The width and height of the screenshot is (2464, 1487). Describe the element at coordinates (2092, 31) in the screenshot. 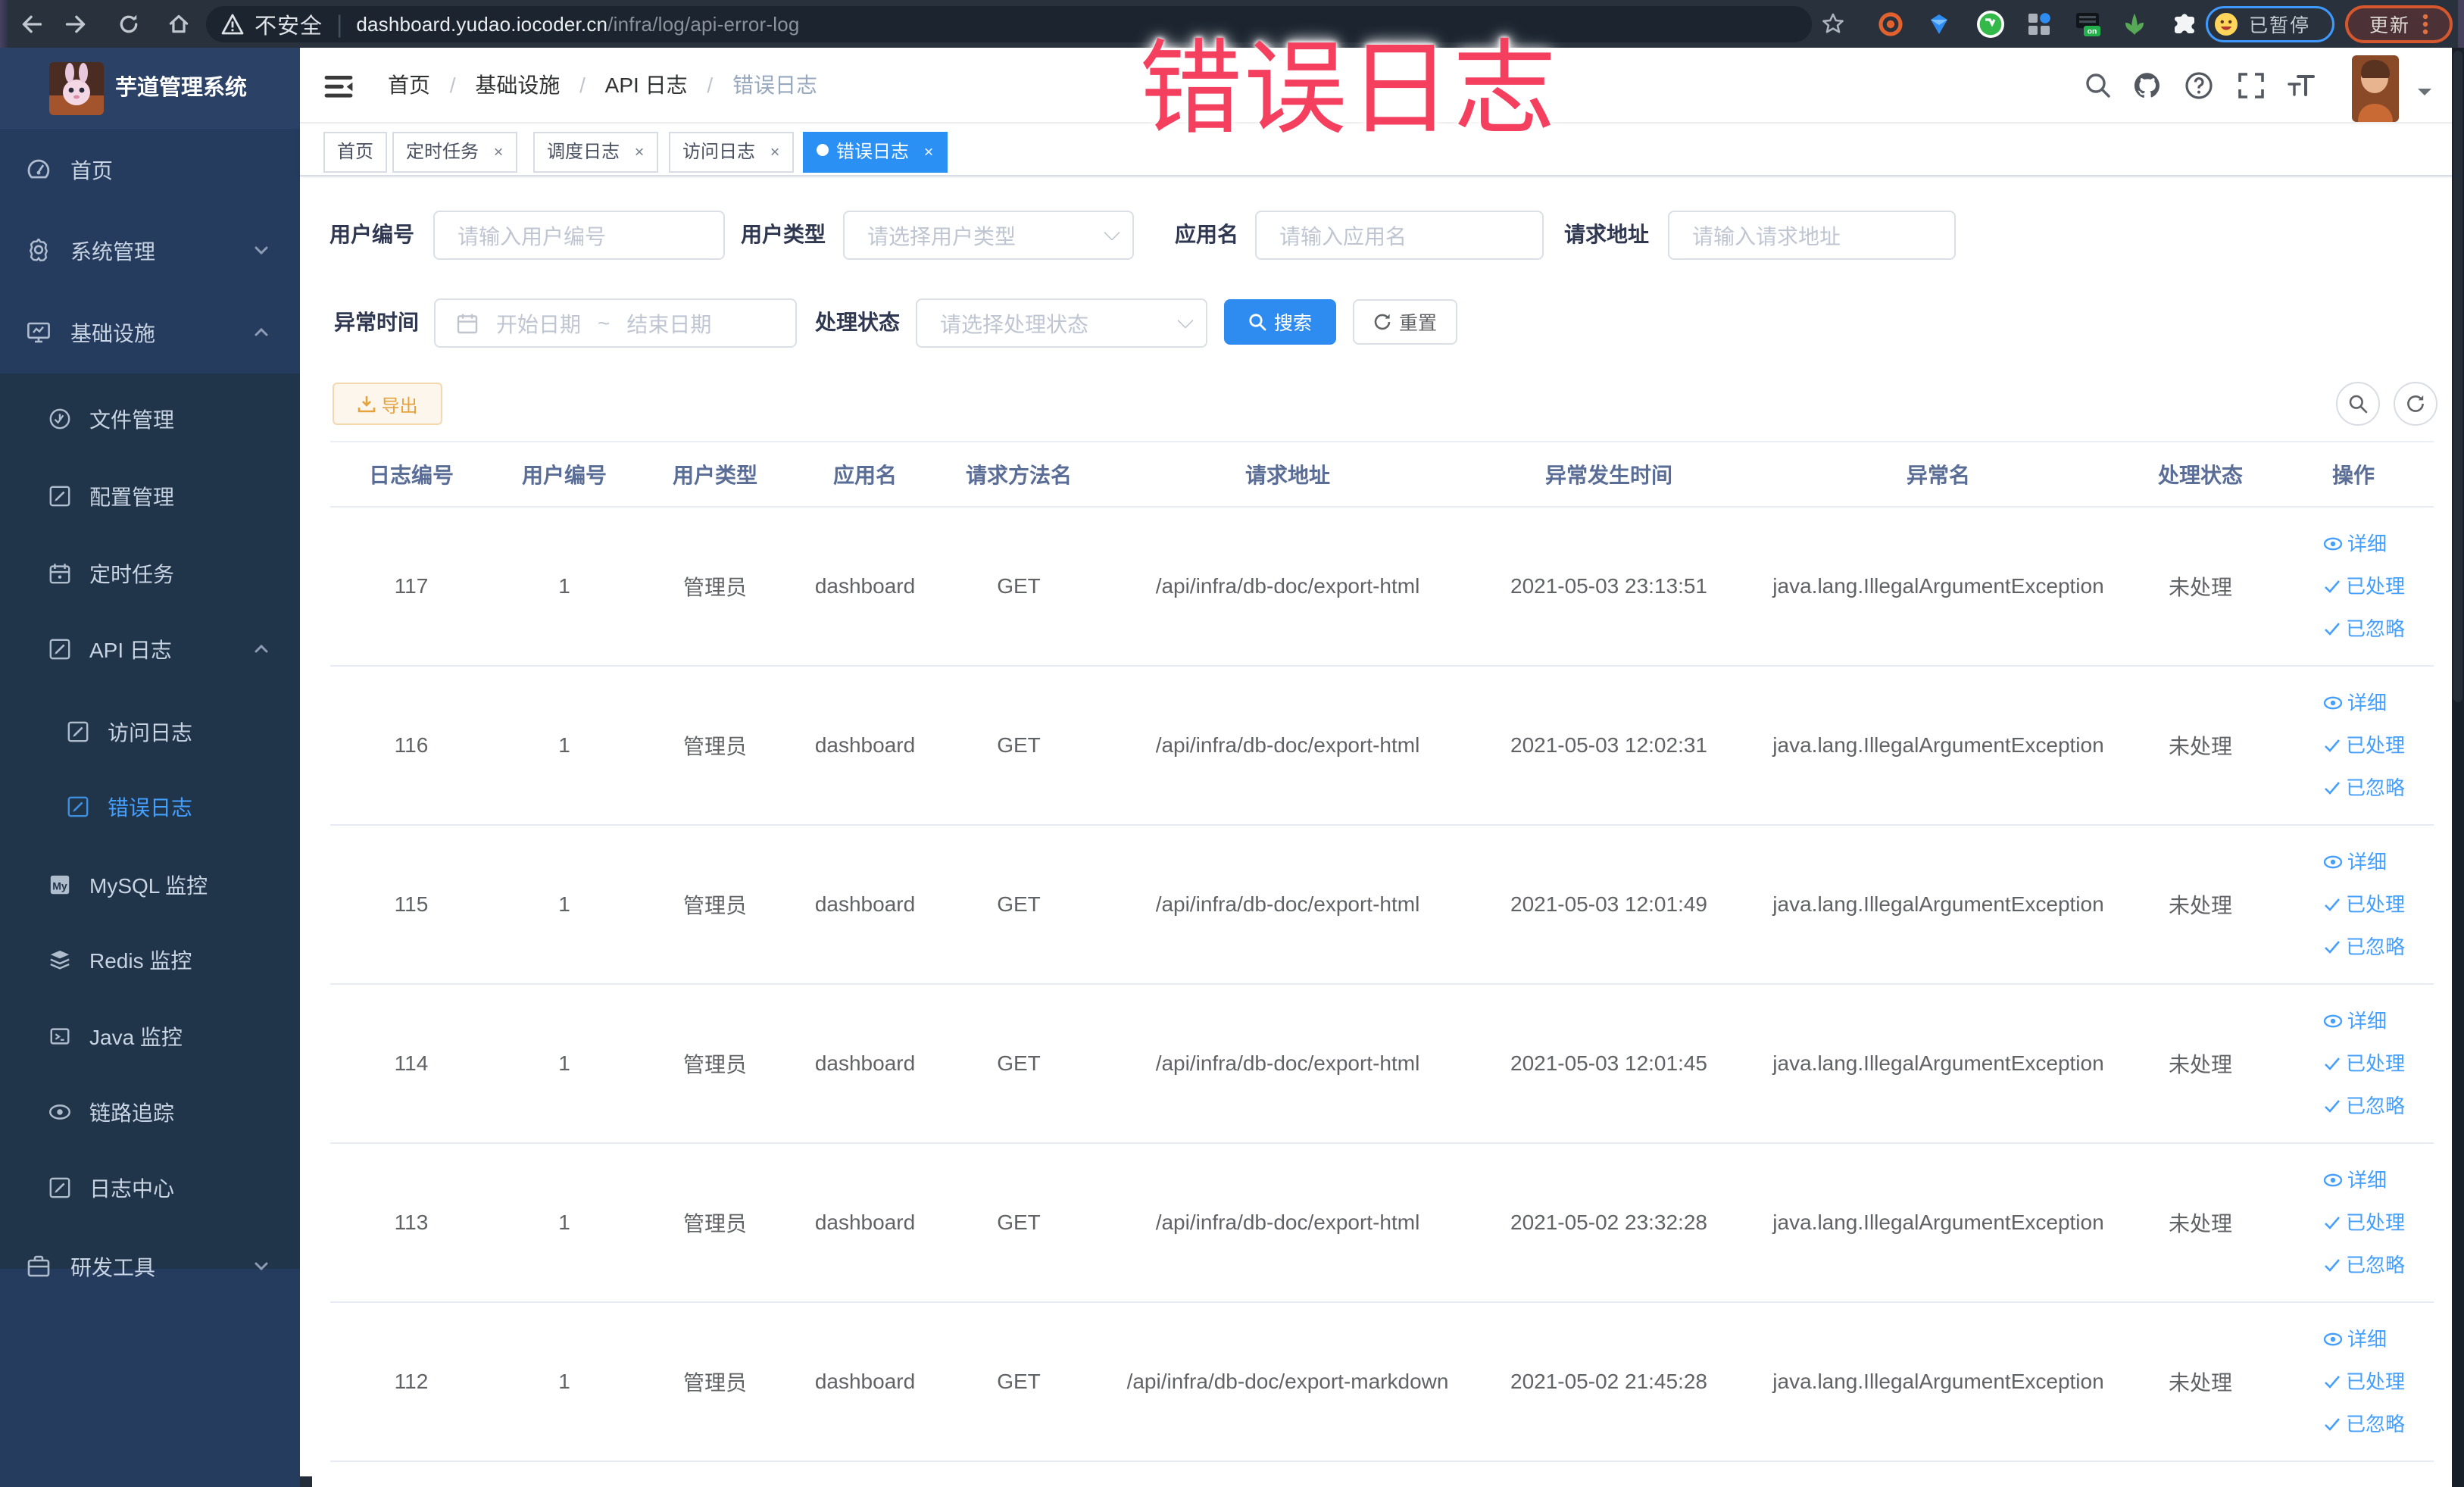

I see `svg-text: on` at that location.